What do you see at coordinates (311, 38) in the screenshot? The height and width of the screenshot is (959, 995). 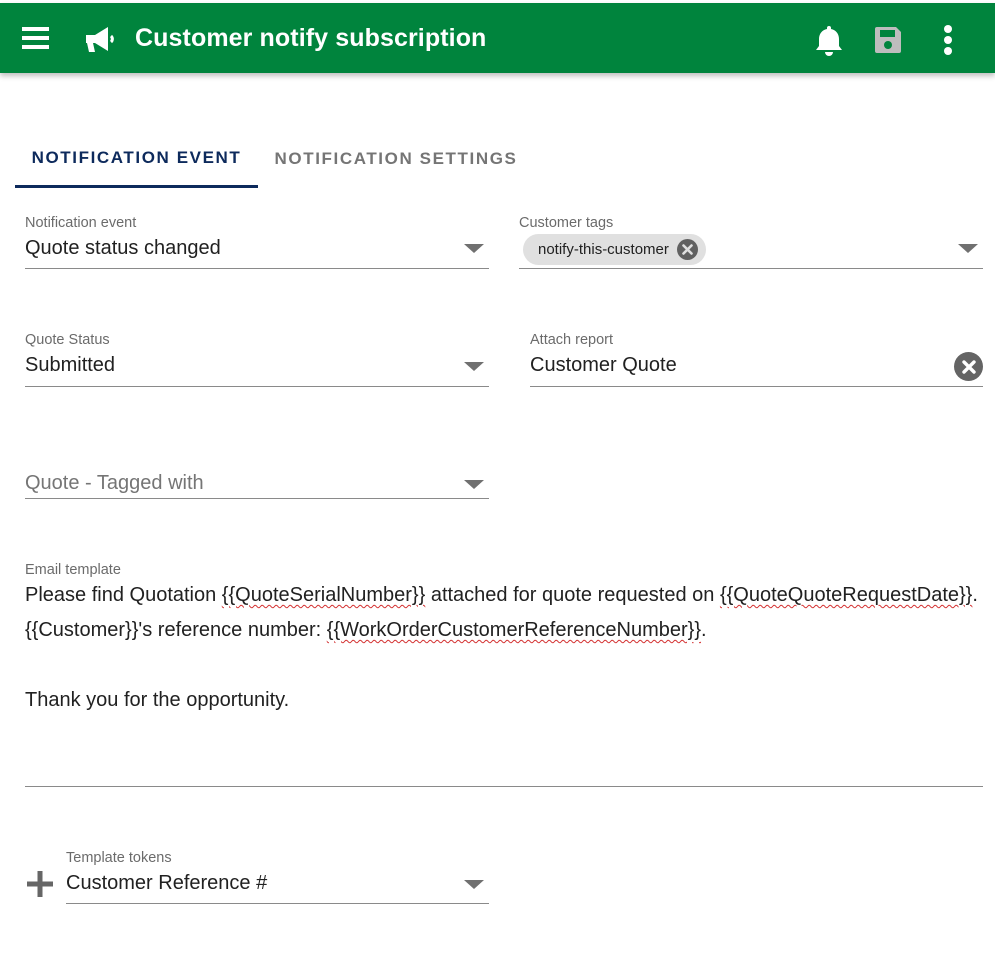 I see `page-title: Customer notify subscription` at bounding box center [311, 38].